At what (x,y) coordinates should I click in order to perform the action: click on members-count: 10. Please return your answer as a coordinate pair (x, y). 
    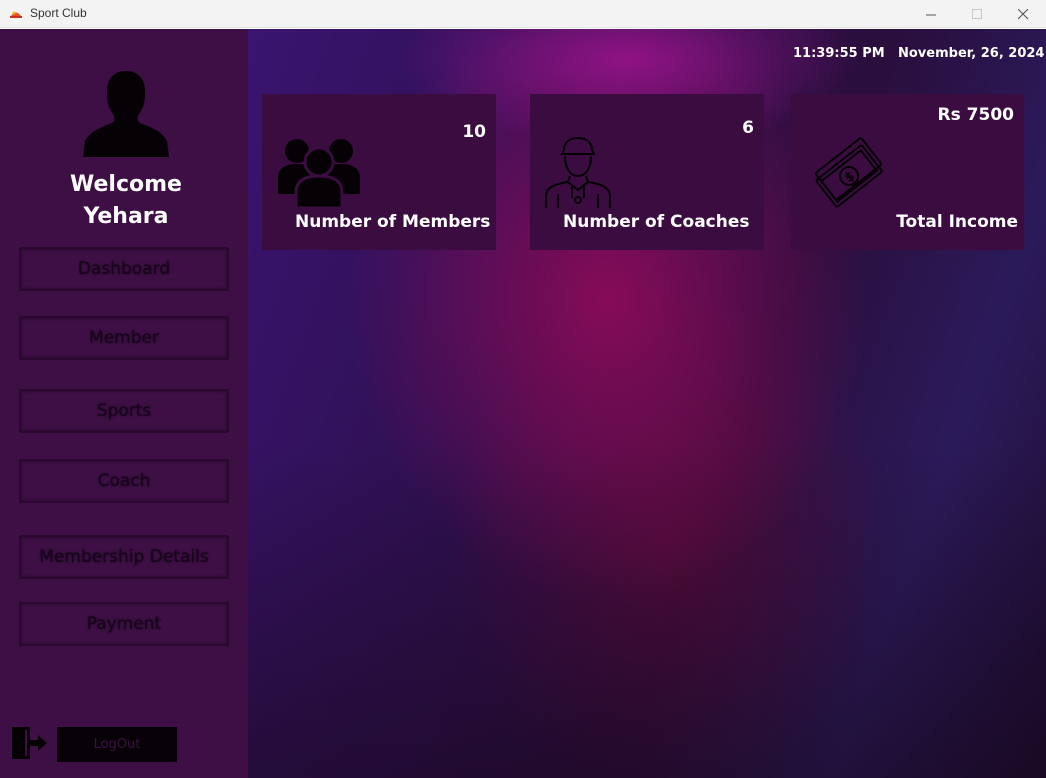
    Looking at the image, I should click on (474, 132).